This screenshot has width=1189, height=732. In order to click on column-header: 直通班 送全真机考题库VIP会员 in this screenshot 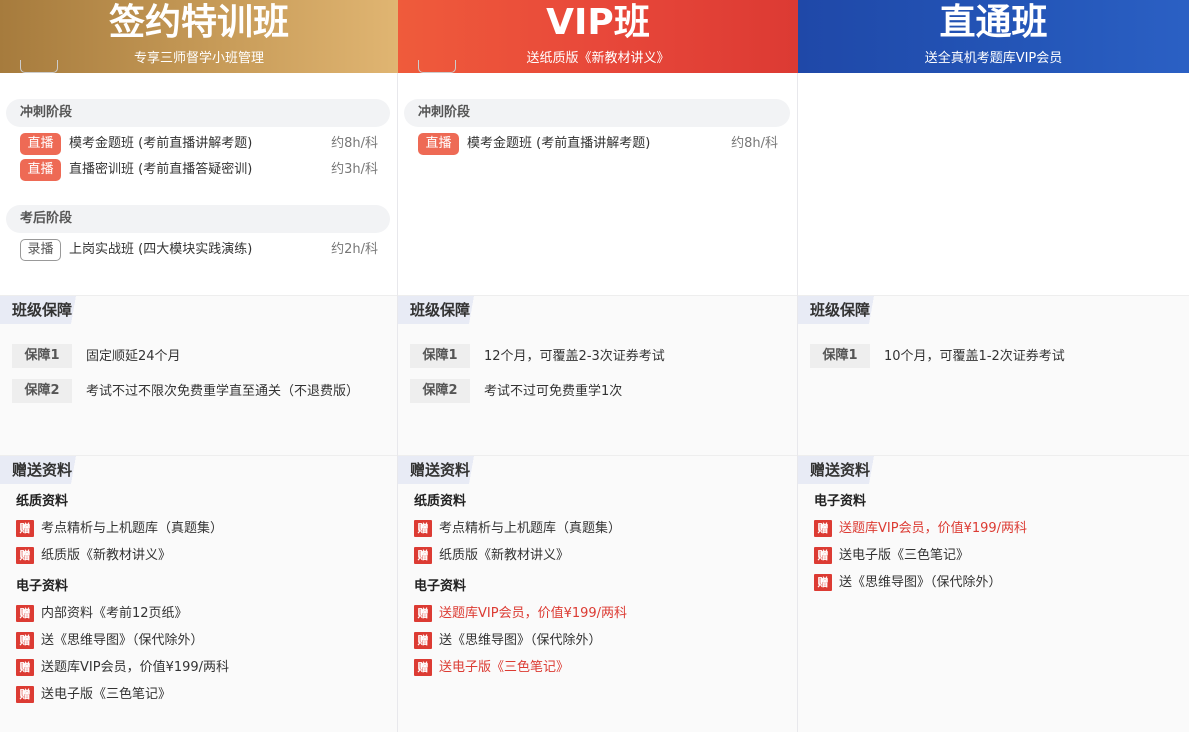, I will do `click(993, 36)`.